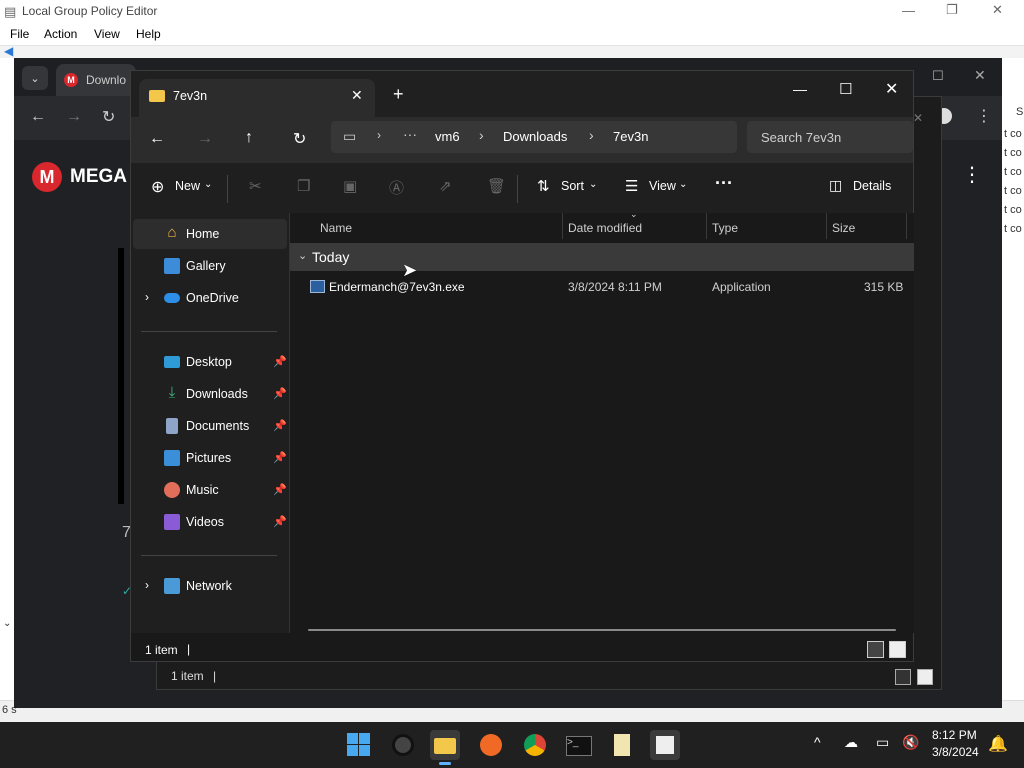  Describe the element at coordinates (955, 752) in the screenshot. I see `clock-date: 3/8/2024` at that location.